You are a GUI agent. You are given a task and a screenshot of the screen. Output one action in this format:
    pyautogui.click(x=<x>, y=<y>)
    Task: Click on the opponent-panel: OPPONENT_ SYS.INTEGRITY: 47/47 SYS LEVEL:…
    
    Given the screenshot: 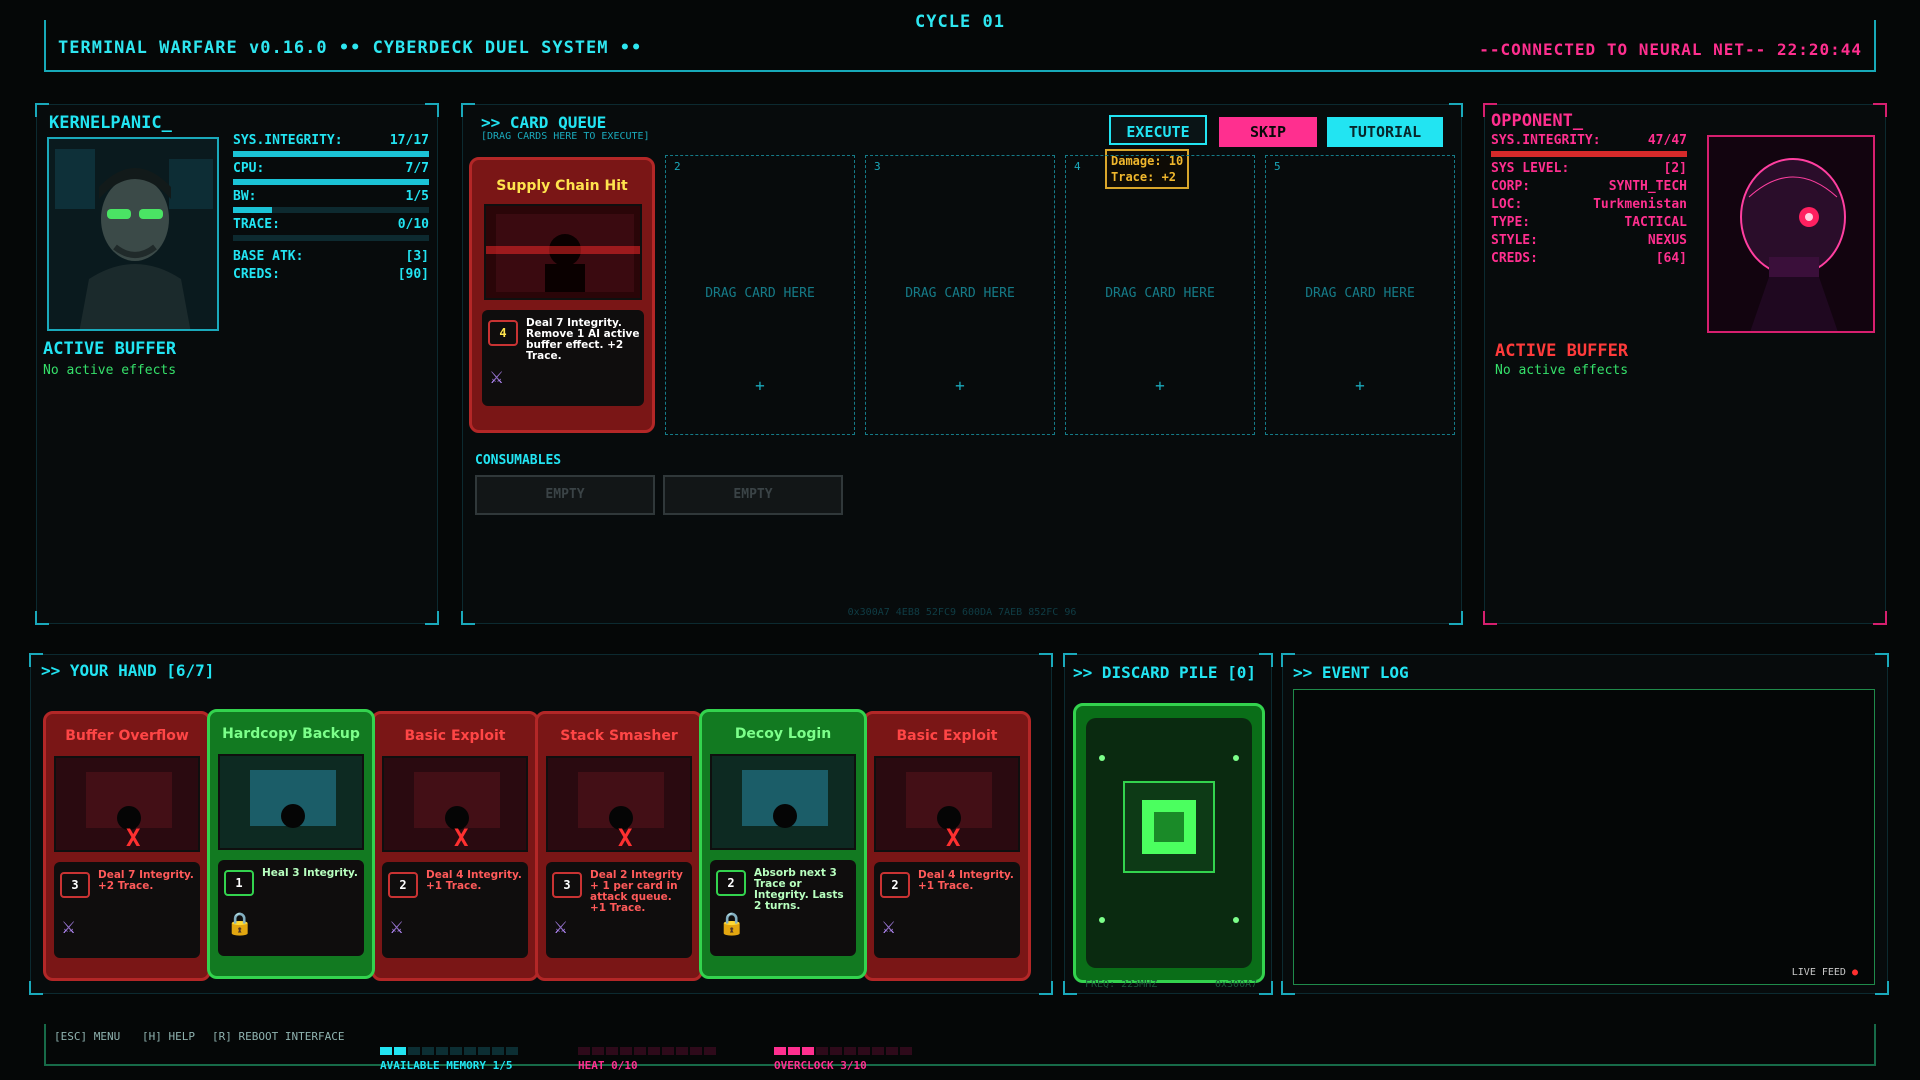 What is the action you would take?
    pyautogui.click(x=1685, y=364)
    